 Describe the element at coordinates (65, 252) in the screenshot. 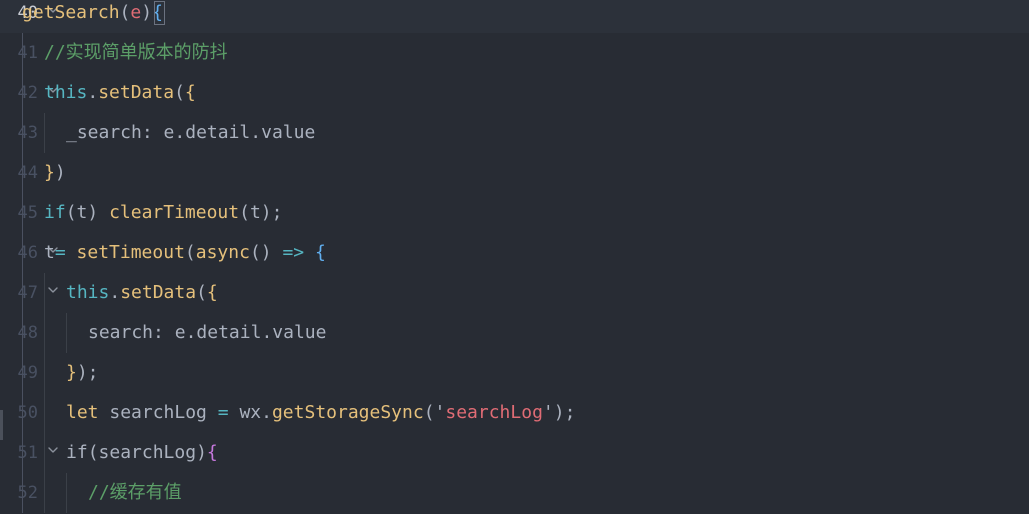

I see `code-token: =` at that location.